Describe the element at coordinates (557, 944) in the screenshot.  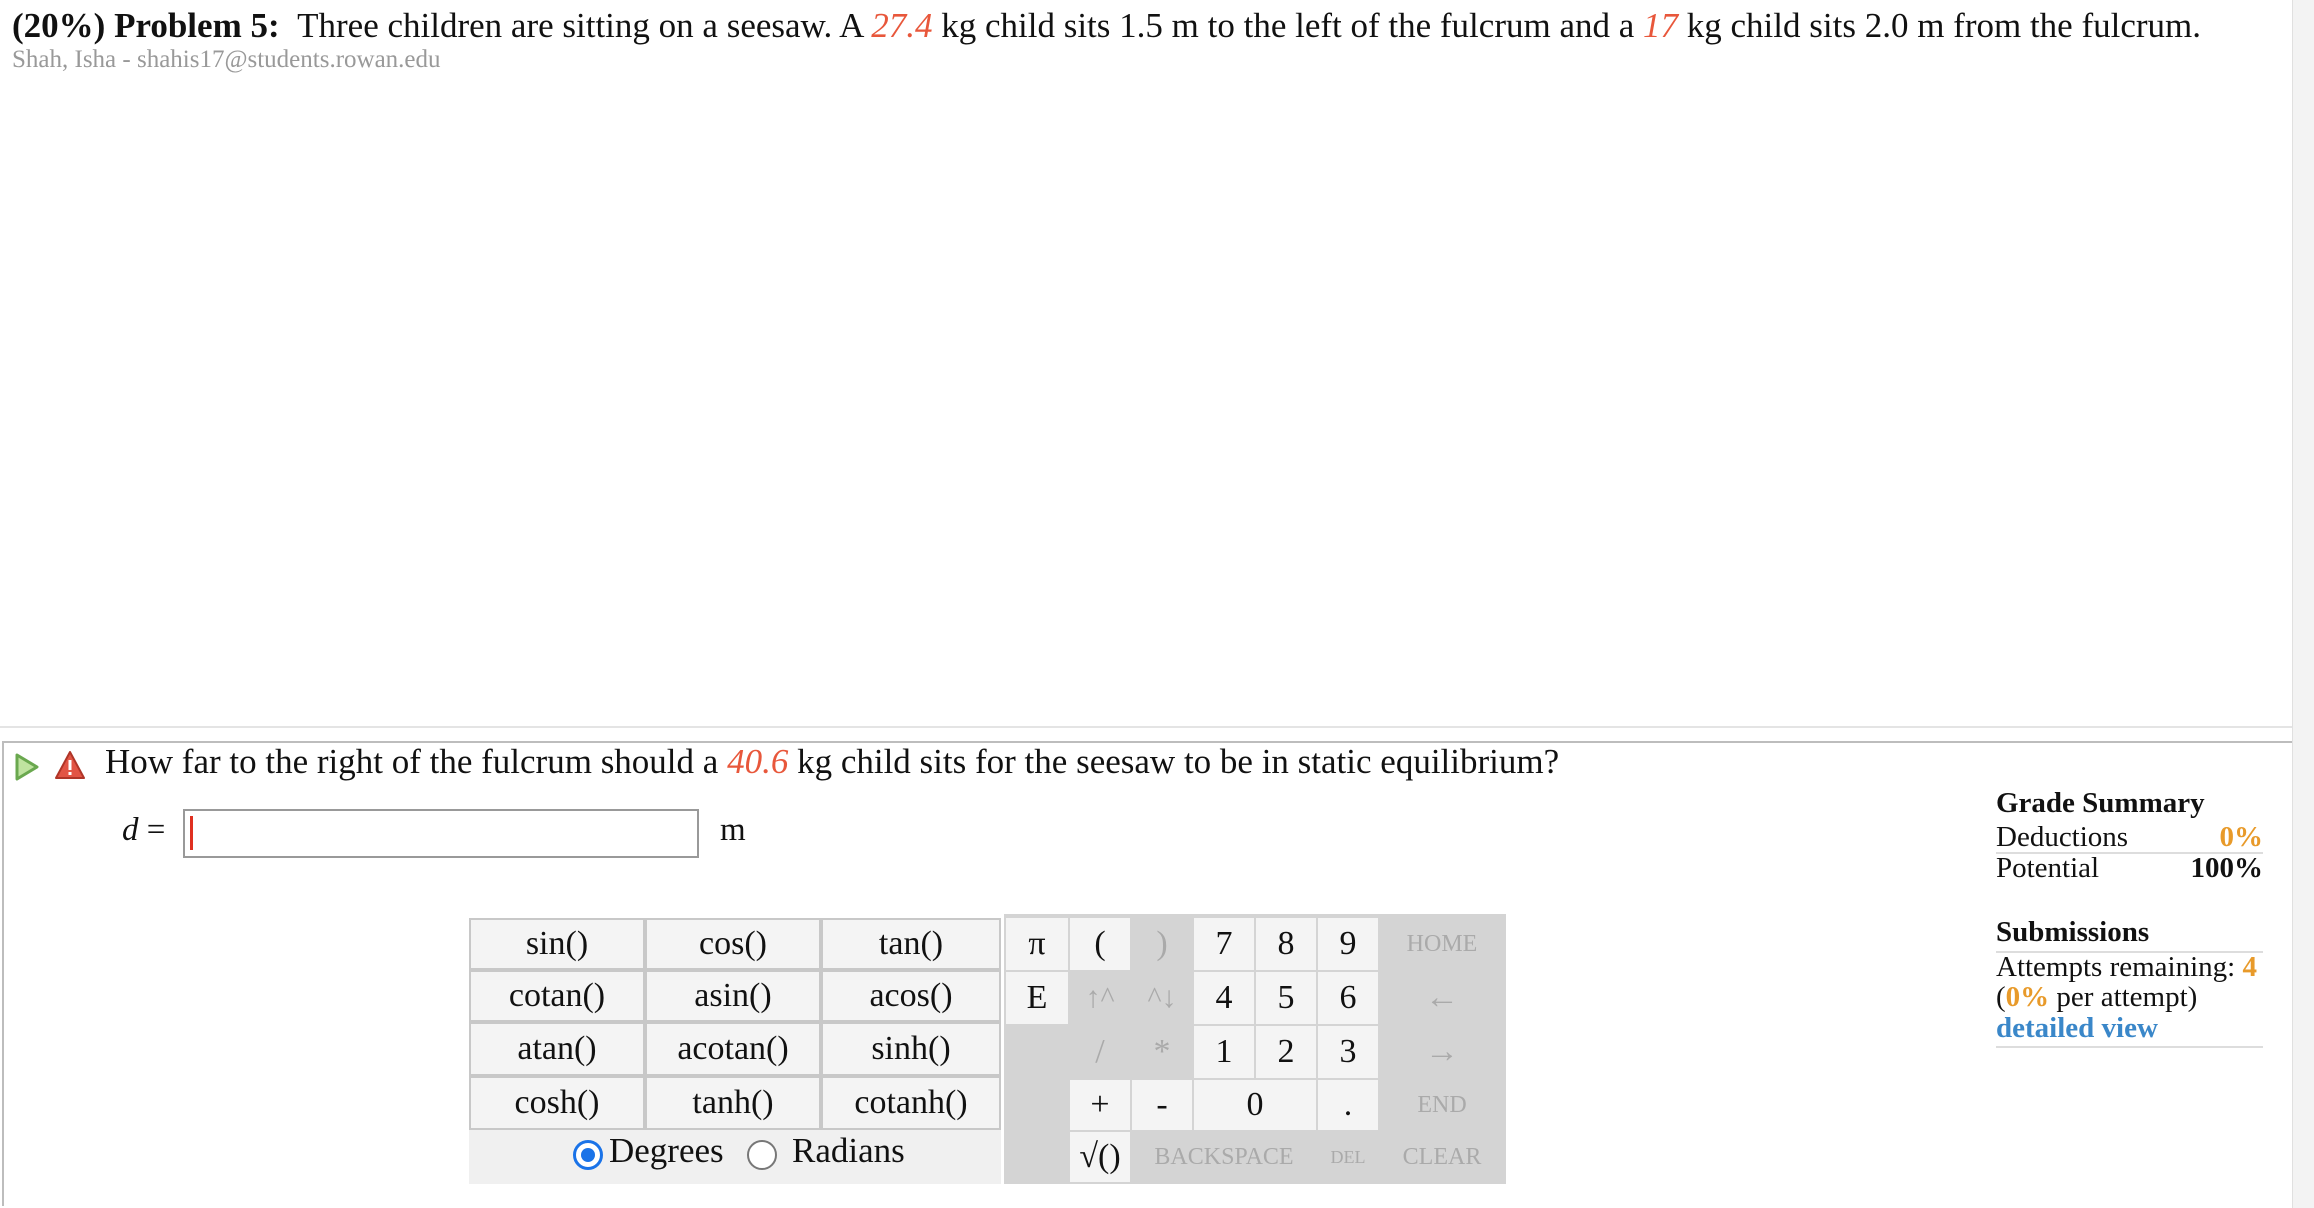
I see `key-sin: sin()` at that location.